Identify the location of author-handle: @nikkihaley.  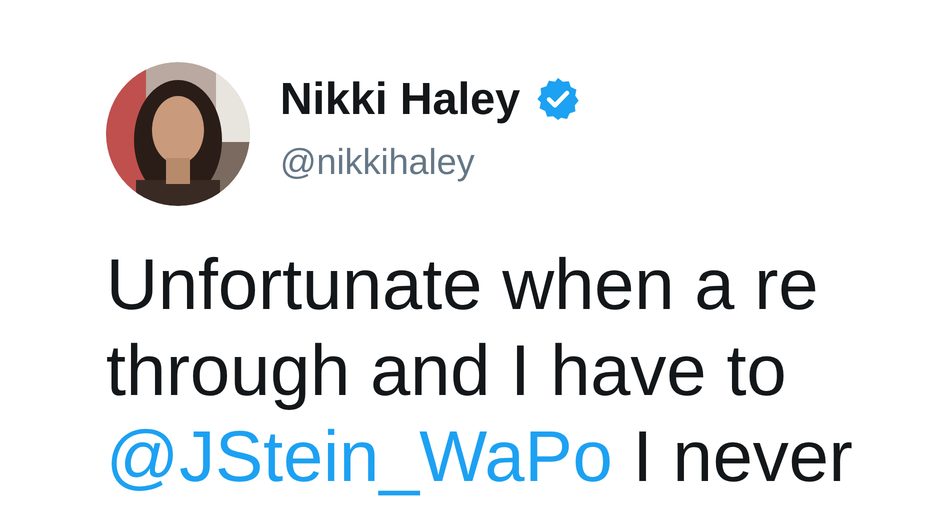
(378, 162).